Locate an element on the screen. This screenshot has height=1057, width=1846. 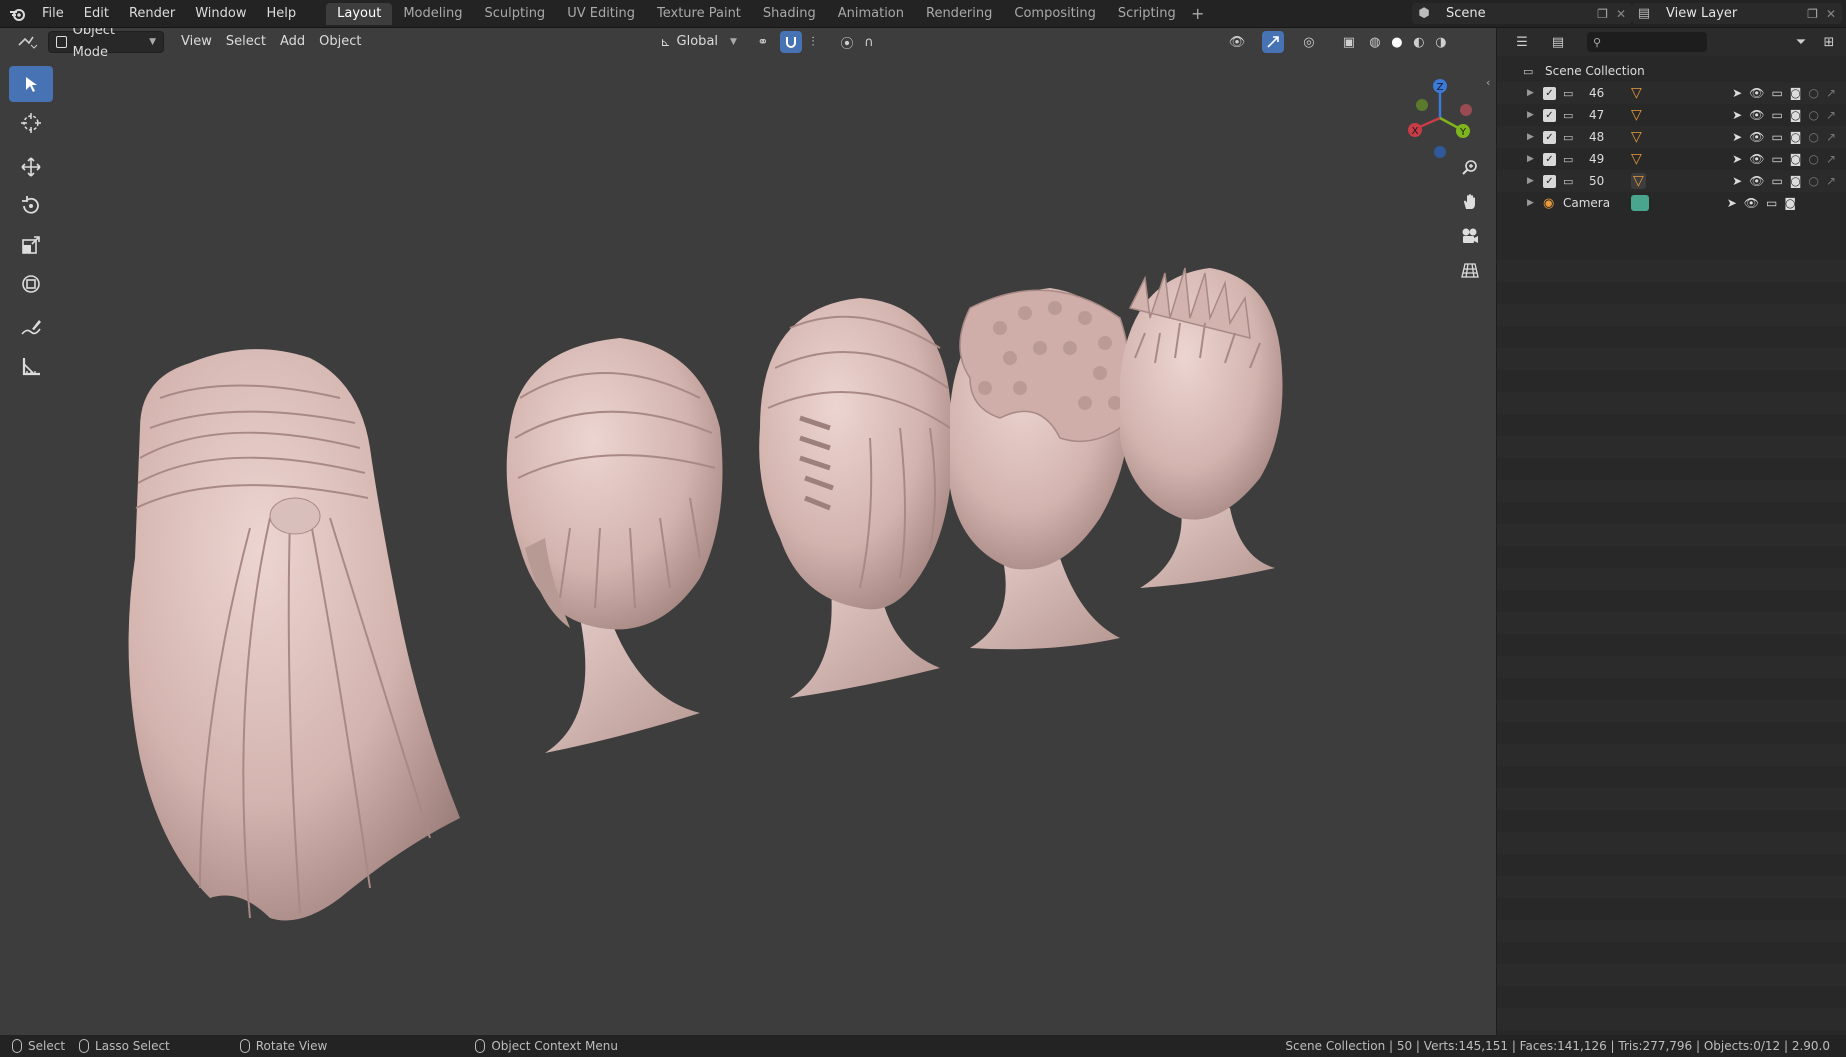
measure-tool-icon is located at coordinates (31, 367).